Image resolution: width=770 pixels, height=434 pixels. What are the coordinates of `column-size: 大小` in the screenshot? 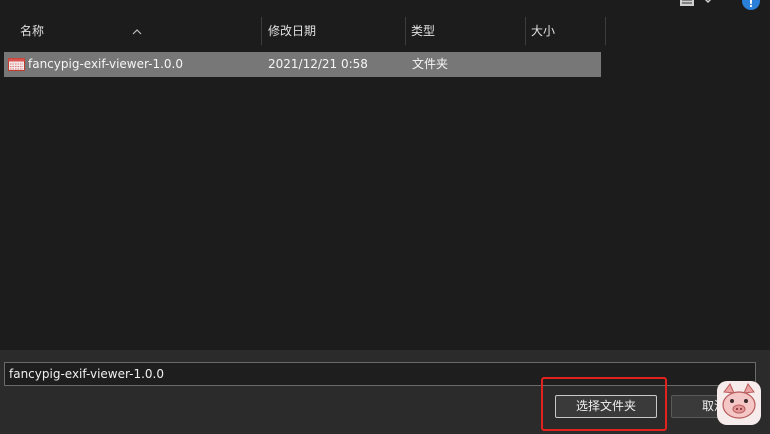 It's located at (565, 31).